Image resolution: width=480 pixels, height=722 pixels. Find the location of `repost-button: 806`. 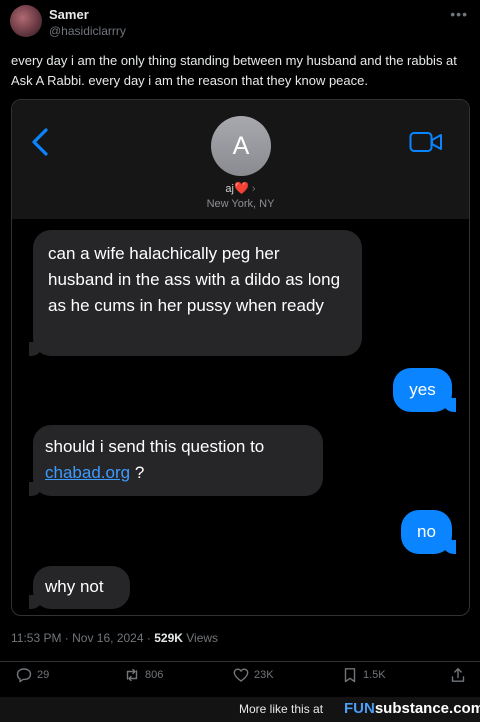

repost-button: 806 is located at coordinates (143, 675).